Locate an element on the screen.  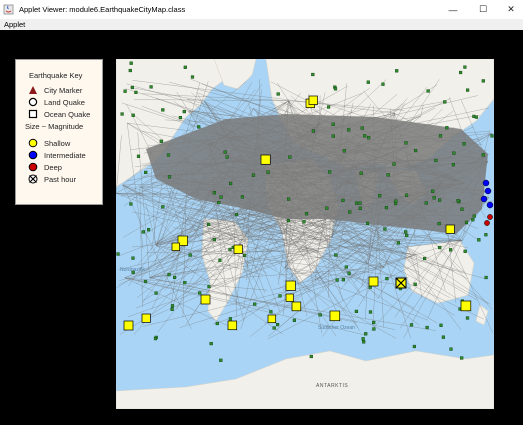
shallow-yellow-circle-icon is located at coordinates (33, 143).